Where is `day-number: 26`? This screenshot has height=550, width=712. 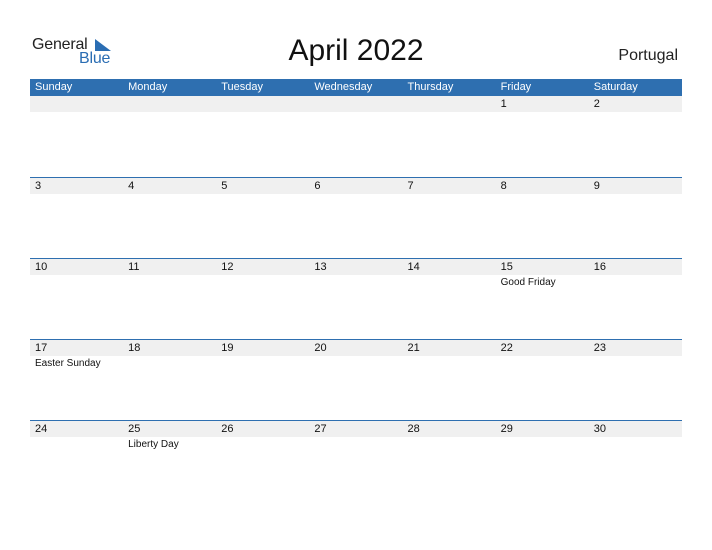 day-number: 26 is located at coordinates (227, 429).